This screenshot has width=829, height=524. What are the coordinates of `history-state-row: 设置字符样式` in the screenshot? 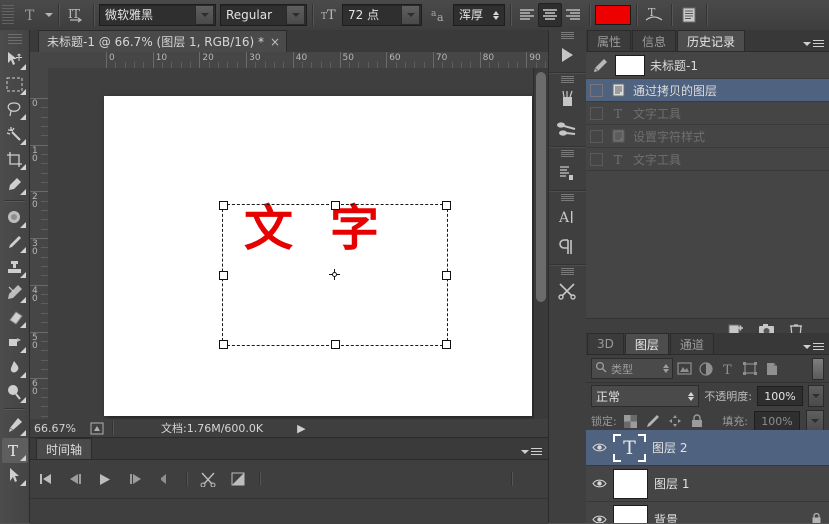 It's located at (707, 136).